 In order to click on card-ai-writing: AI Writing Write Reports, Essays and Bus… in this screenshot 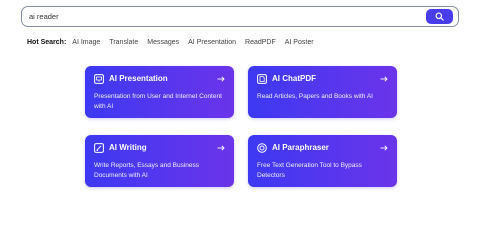, I will do `click(159, 161)`.